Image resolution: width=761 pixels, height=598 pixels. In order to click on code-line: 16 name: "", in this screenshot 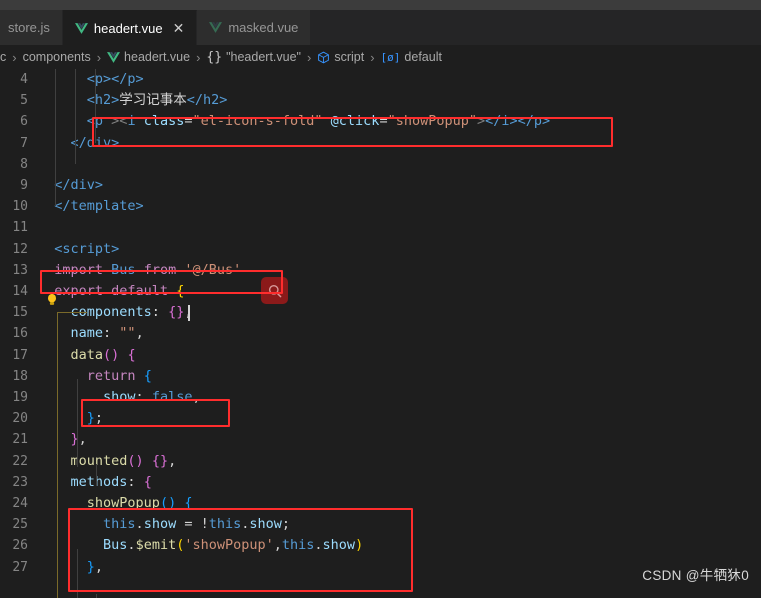, I will do `click(380, 333)`.